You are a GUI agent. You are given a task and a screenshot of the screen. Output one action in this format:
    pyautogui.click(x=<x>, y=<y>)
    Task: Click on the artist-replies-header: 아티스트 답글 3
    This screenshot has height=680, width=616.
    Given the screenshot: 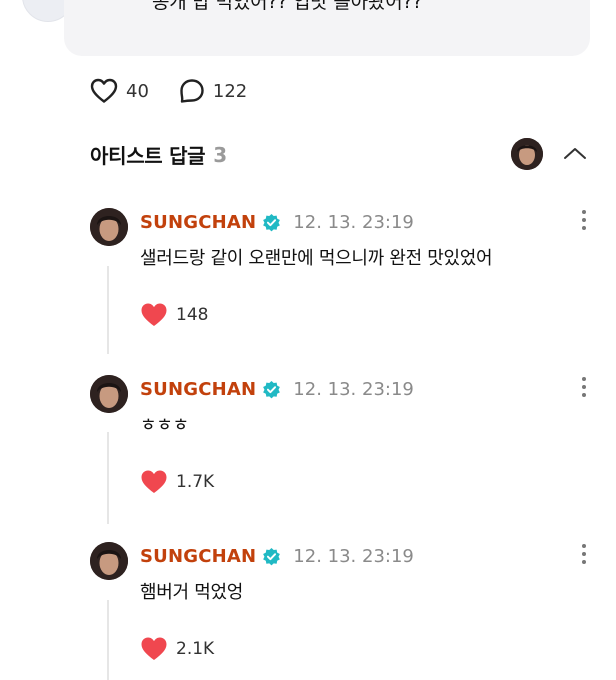 What is the action you would take?
    pyautogui.click(x=158, y=154)
    